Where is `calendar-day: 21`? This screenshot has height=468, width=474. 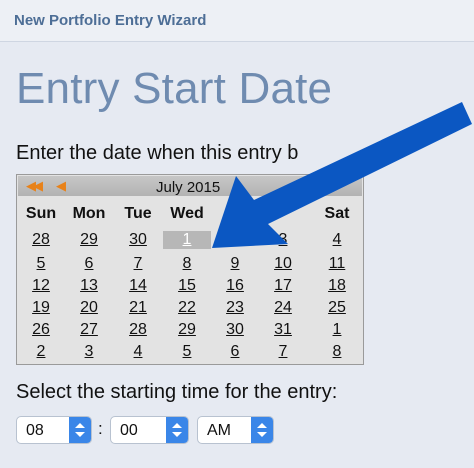 calendar-day: 21 is located at coordinates (138, 308).